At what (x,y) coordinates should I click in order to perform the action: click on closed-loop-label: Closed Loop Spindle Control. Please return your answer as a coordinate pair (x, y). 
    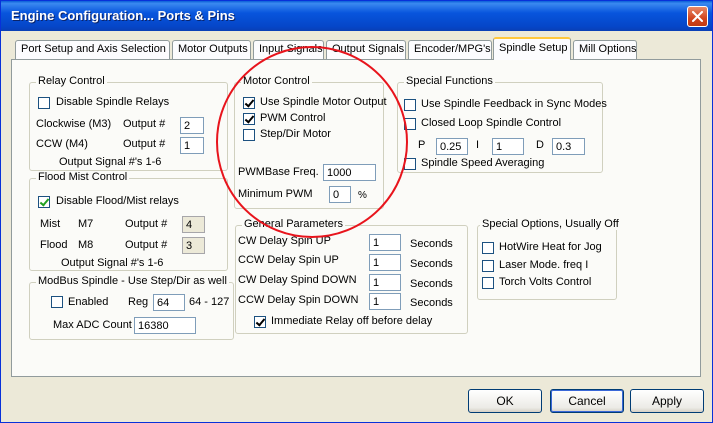
    Looking at the image, I should click on (491, 123).